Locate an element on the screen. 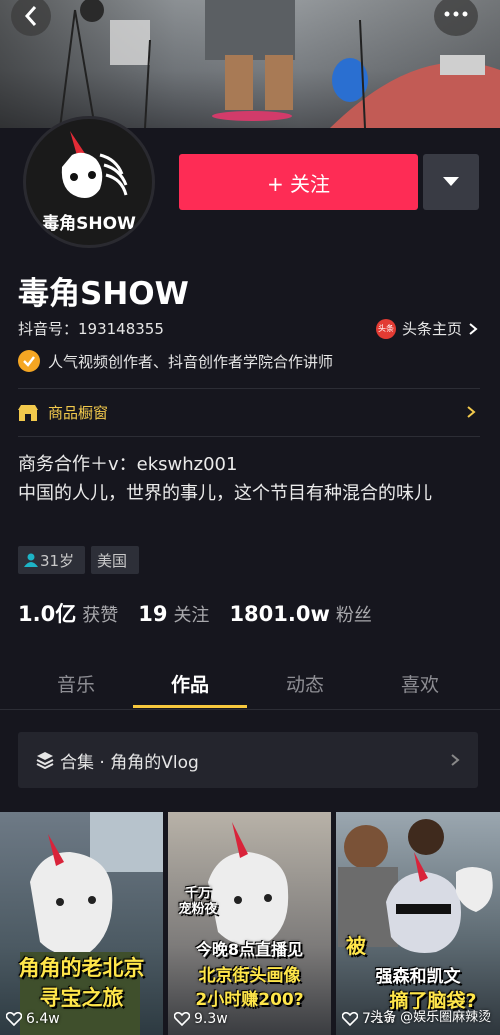 The width and height of the screenshot is (500, 1035). location-text: 美国 is located at coordinates (112, 560).